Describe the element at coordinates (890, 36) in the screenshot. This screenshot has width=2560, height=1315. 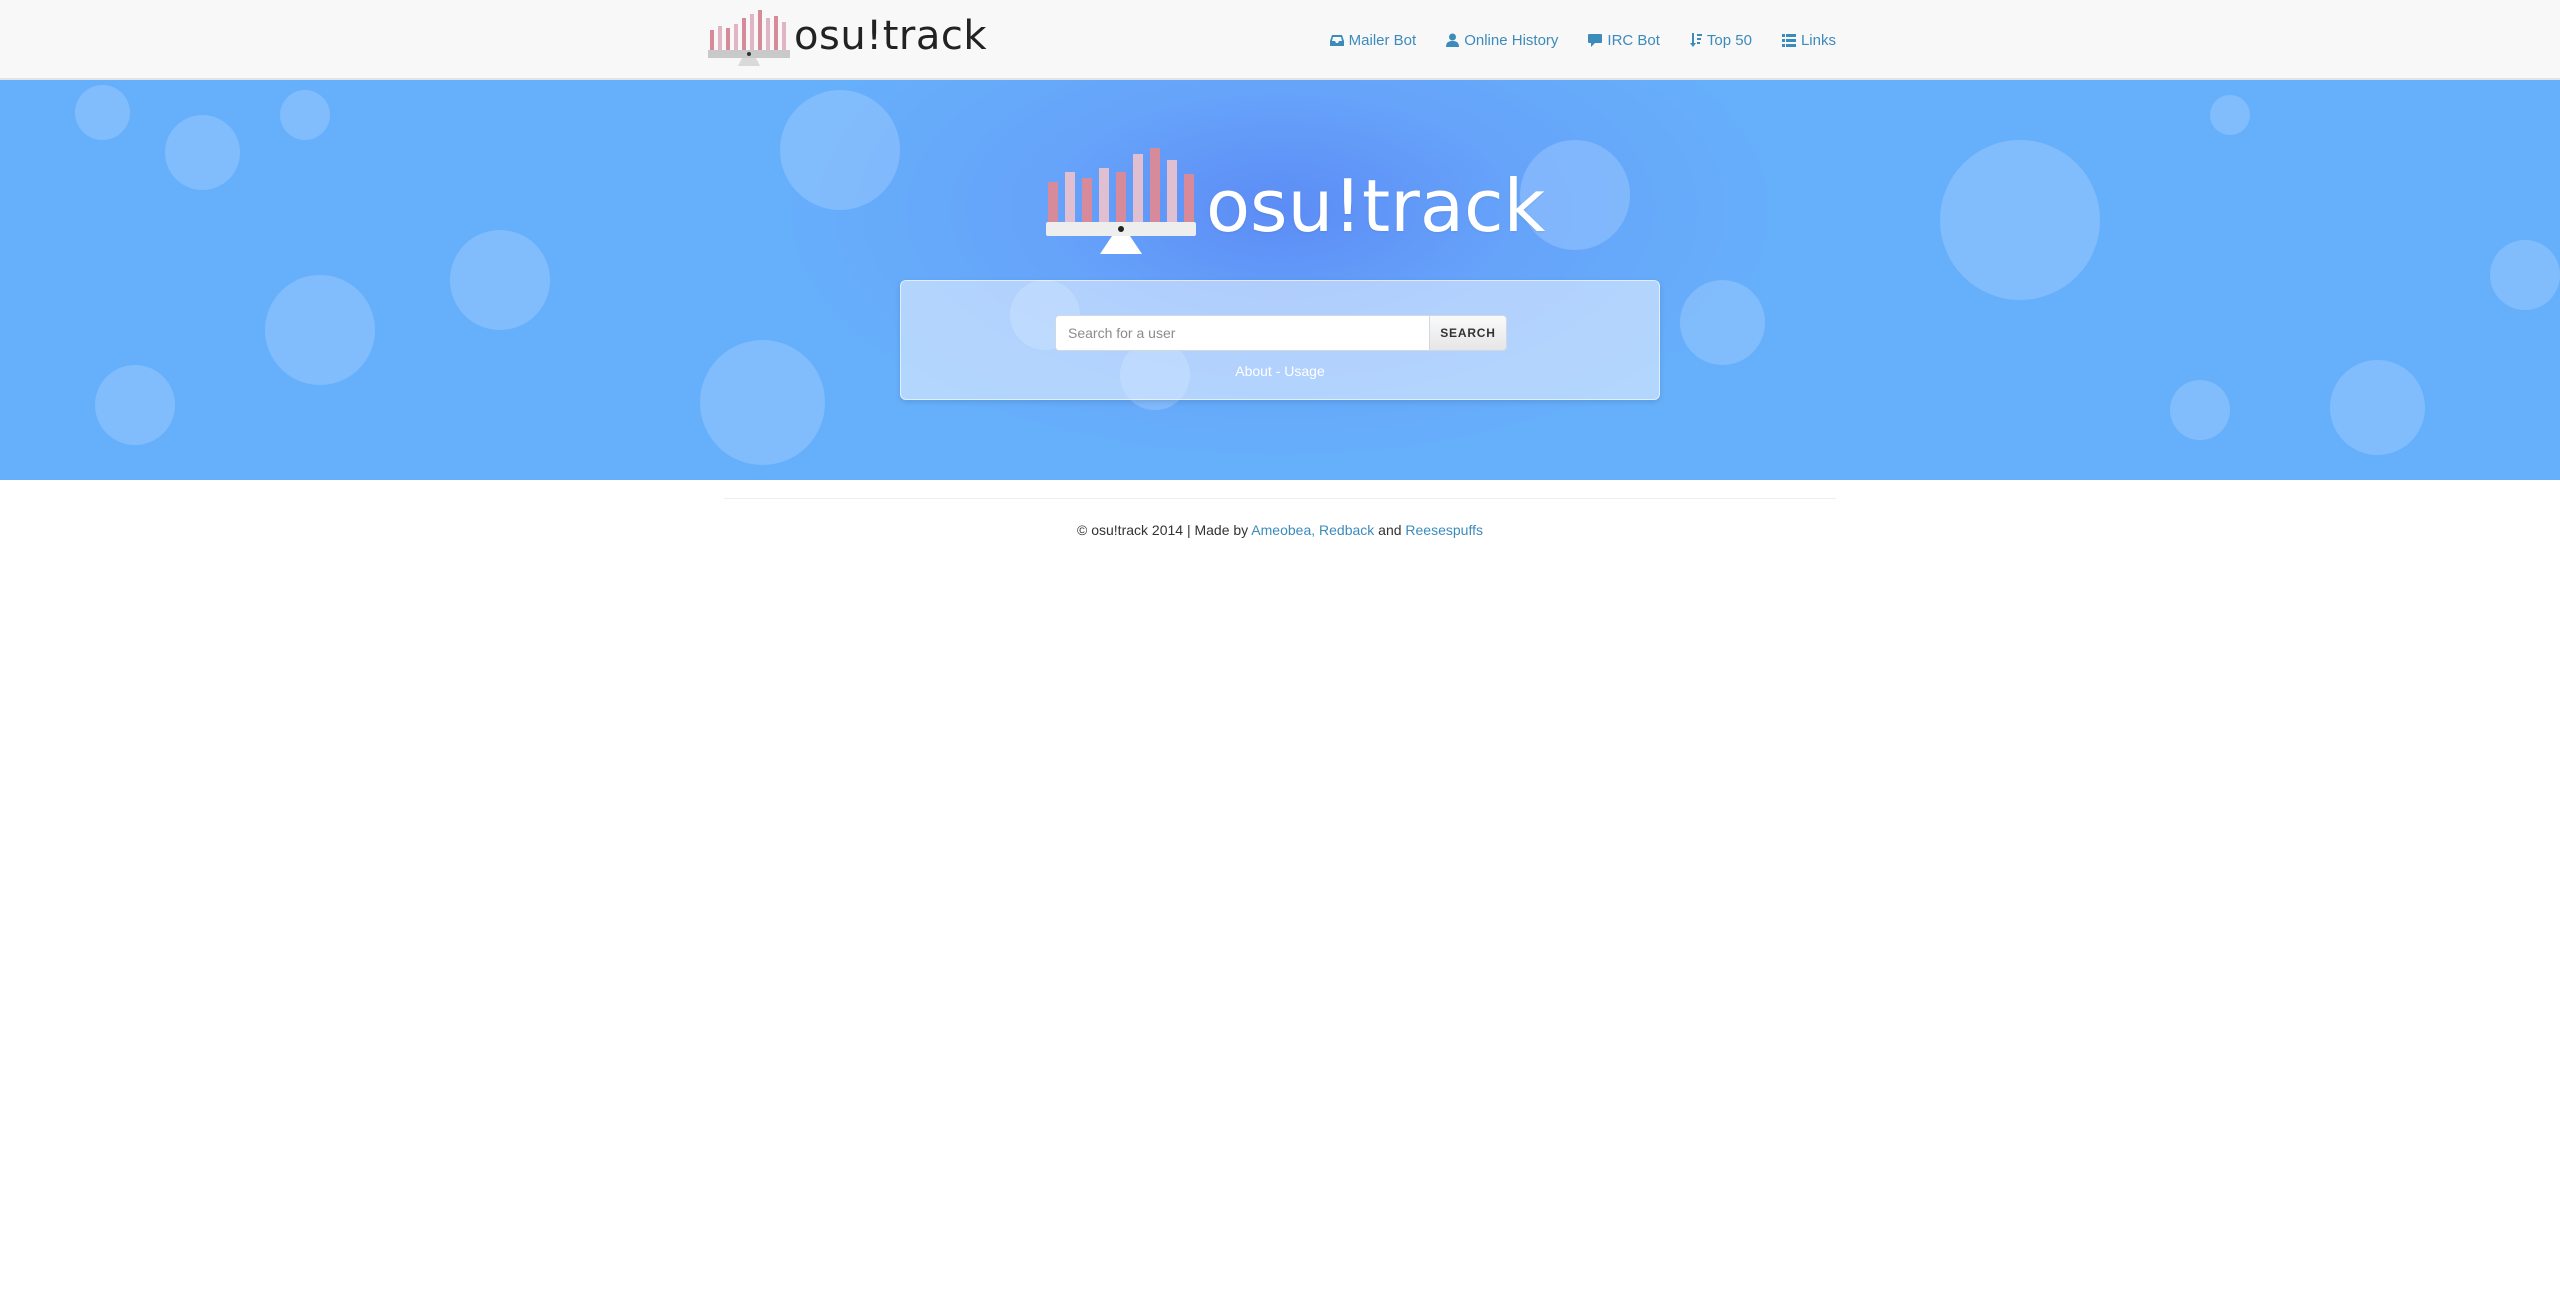
I see `brand-title: osu!track` at that location.